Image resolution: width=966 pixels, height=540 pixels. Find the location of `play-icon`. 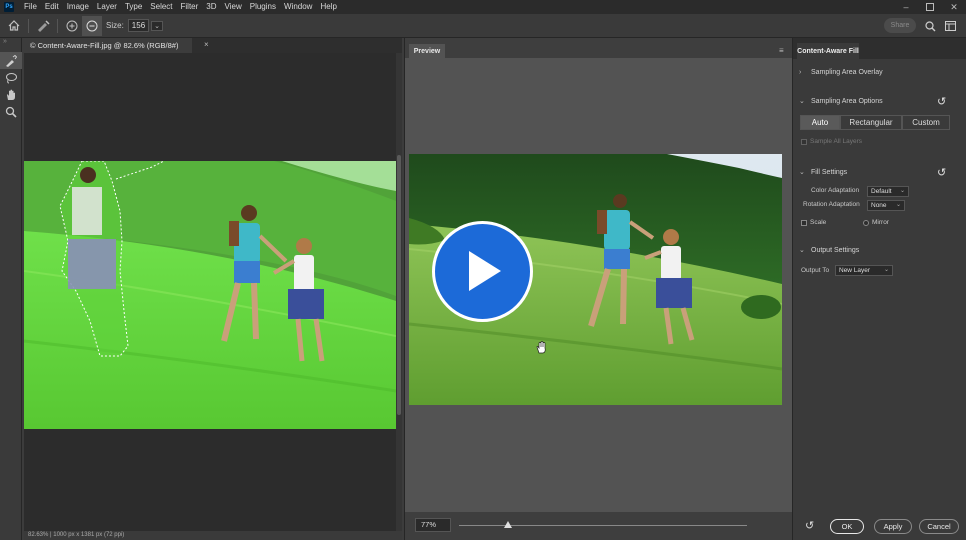

play-icon is located at coordinates (483, 272).